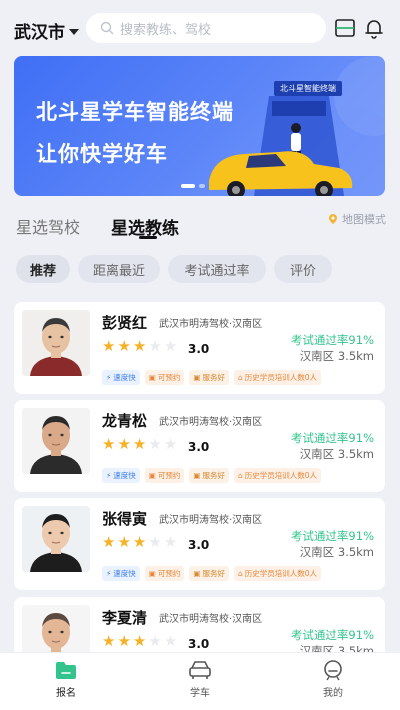 The height and width of the screenshot is (710, 400). Describe the element at coordinates (74, 31) in the screenshot. I see `caret-down-icon` at that location.